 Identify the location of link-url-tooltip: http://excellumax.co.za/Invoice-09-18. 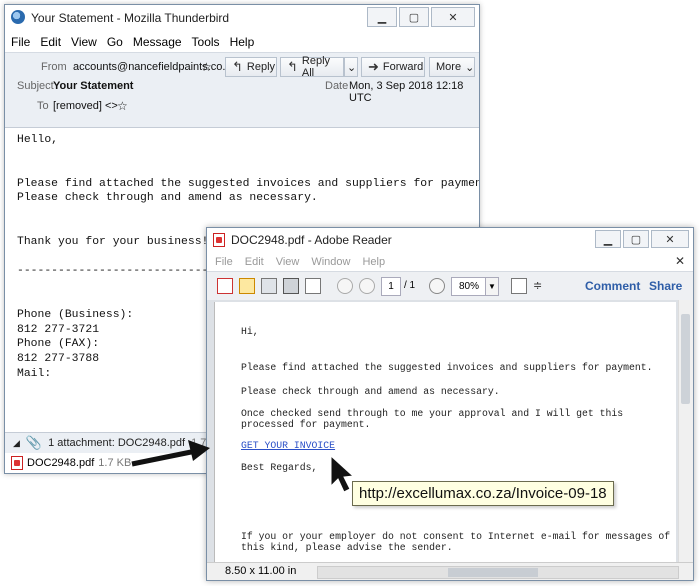
(483, 493).